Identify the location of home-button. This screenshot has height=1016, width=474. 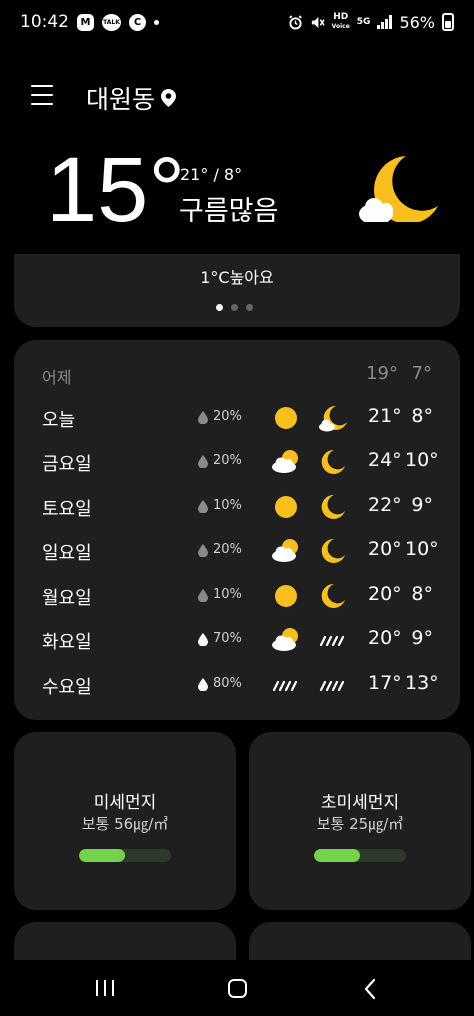
(237, 988).